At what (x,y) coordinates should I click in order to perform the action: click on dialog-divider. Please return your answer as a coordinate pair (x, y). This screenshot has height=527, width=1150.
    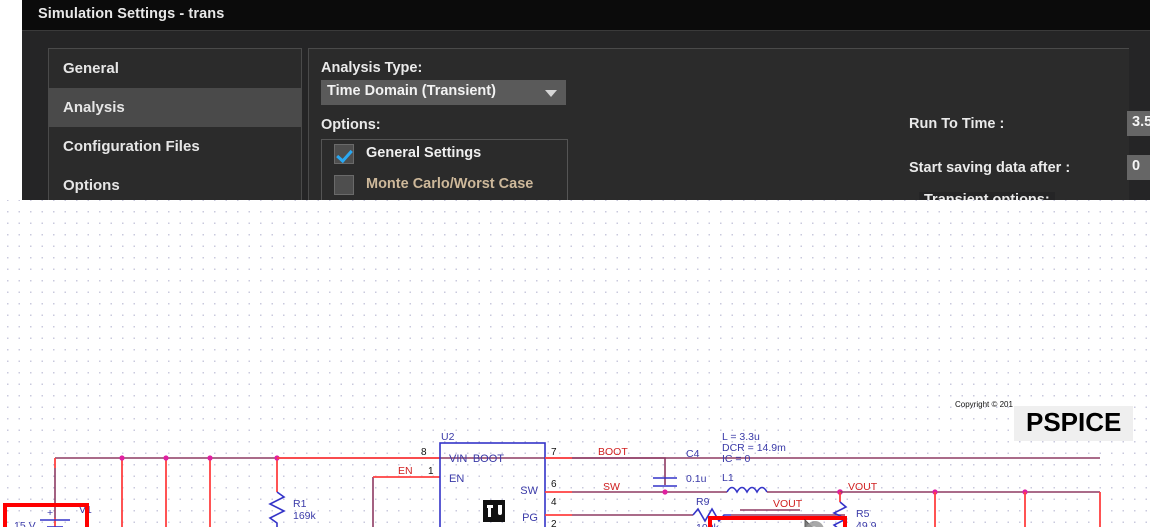
    Looking at the image, I should click on (586, 30).